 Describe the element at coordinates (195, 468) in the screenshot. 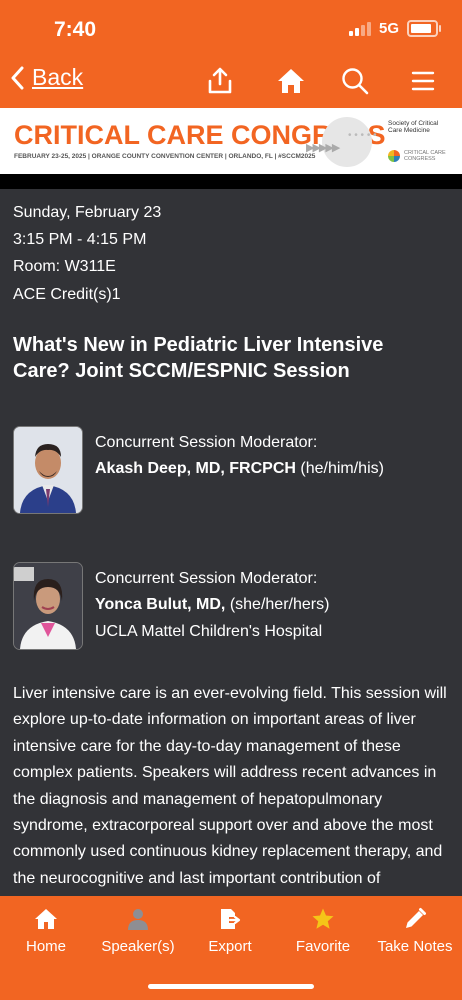

I see `moderator-name: Akash Deep, MD, FRCPCH` at that location.